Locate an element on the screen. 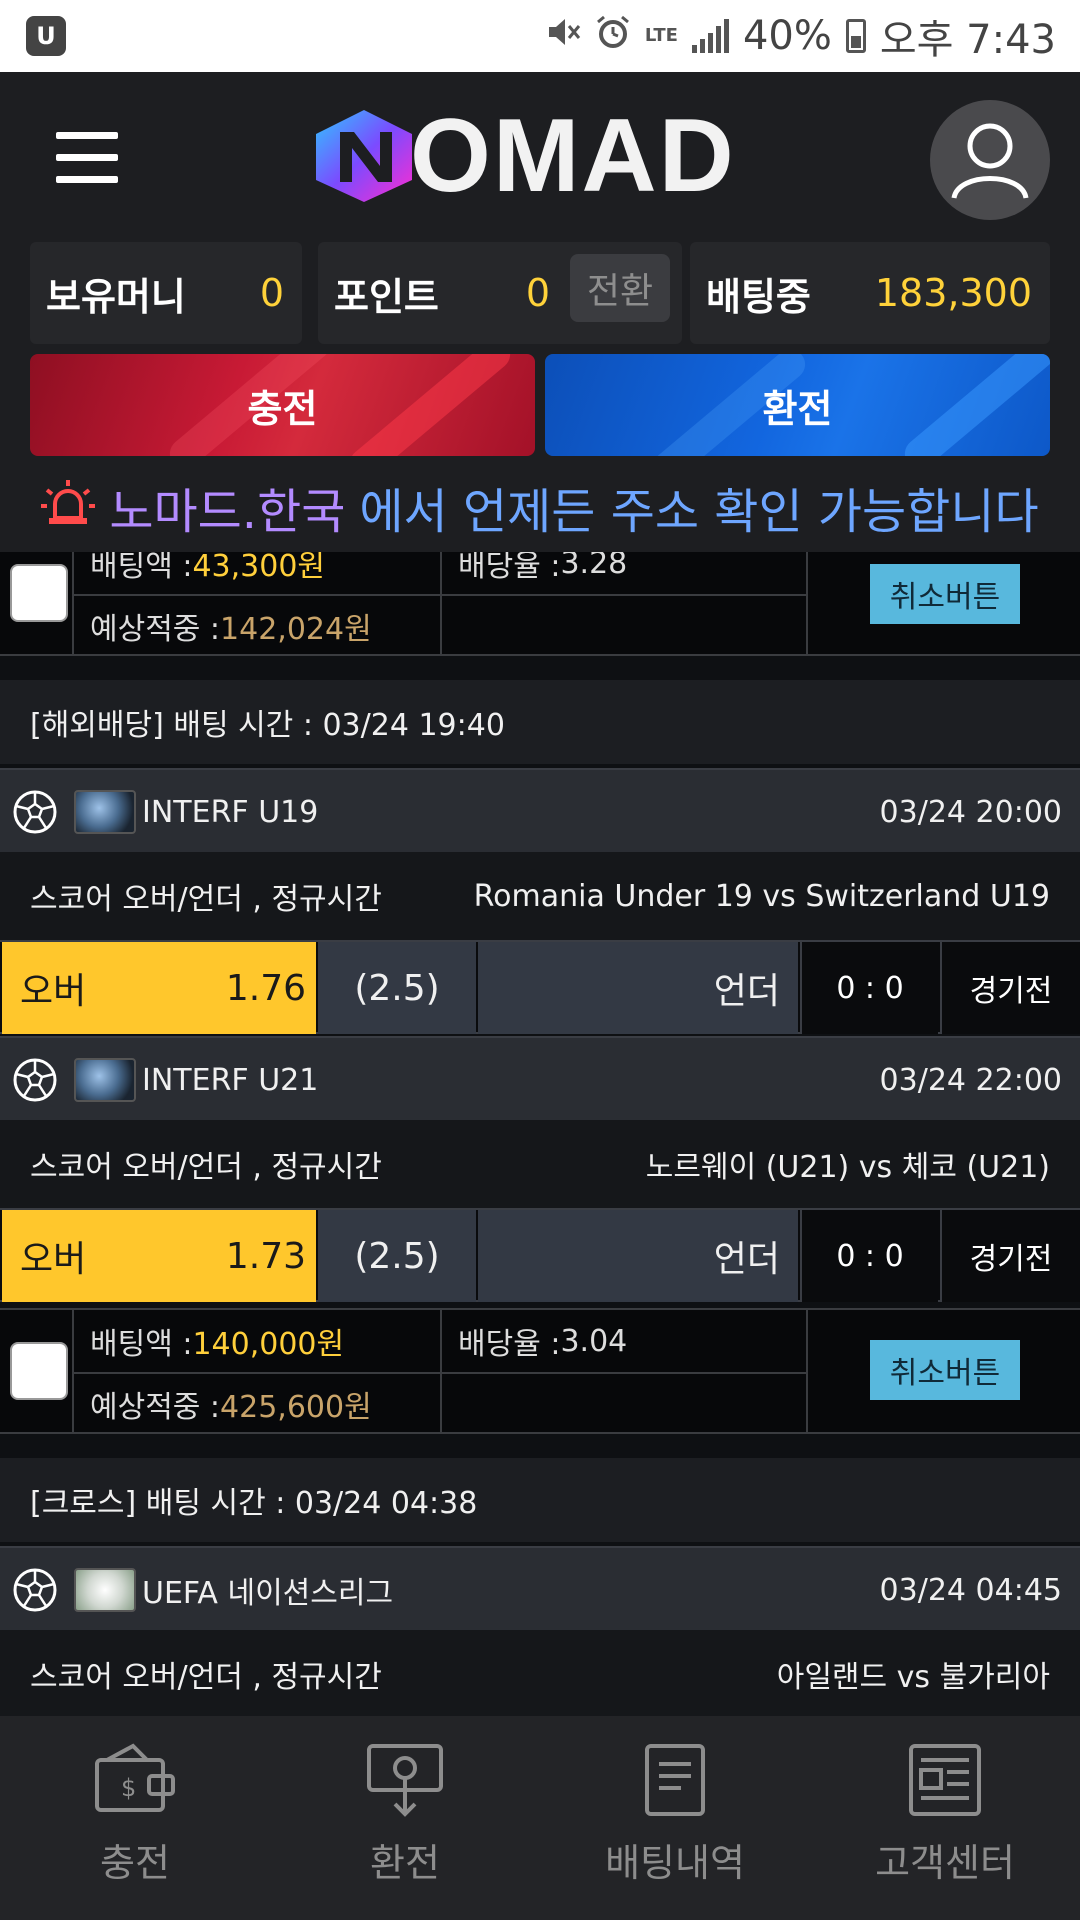 The height and width of the screenshot is (1920, 1080). over-selection: 오버 1.76 is located at coordinates (159, 988).